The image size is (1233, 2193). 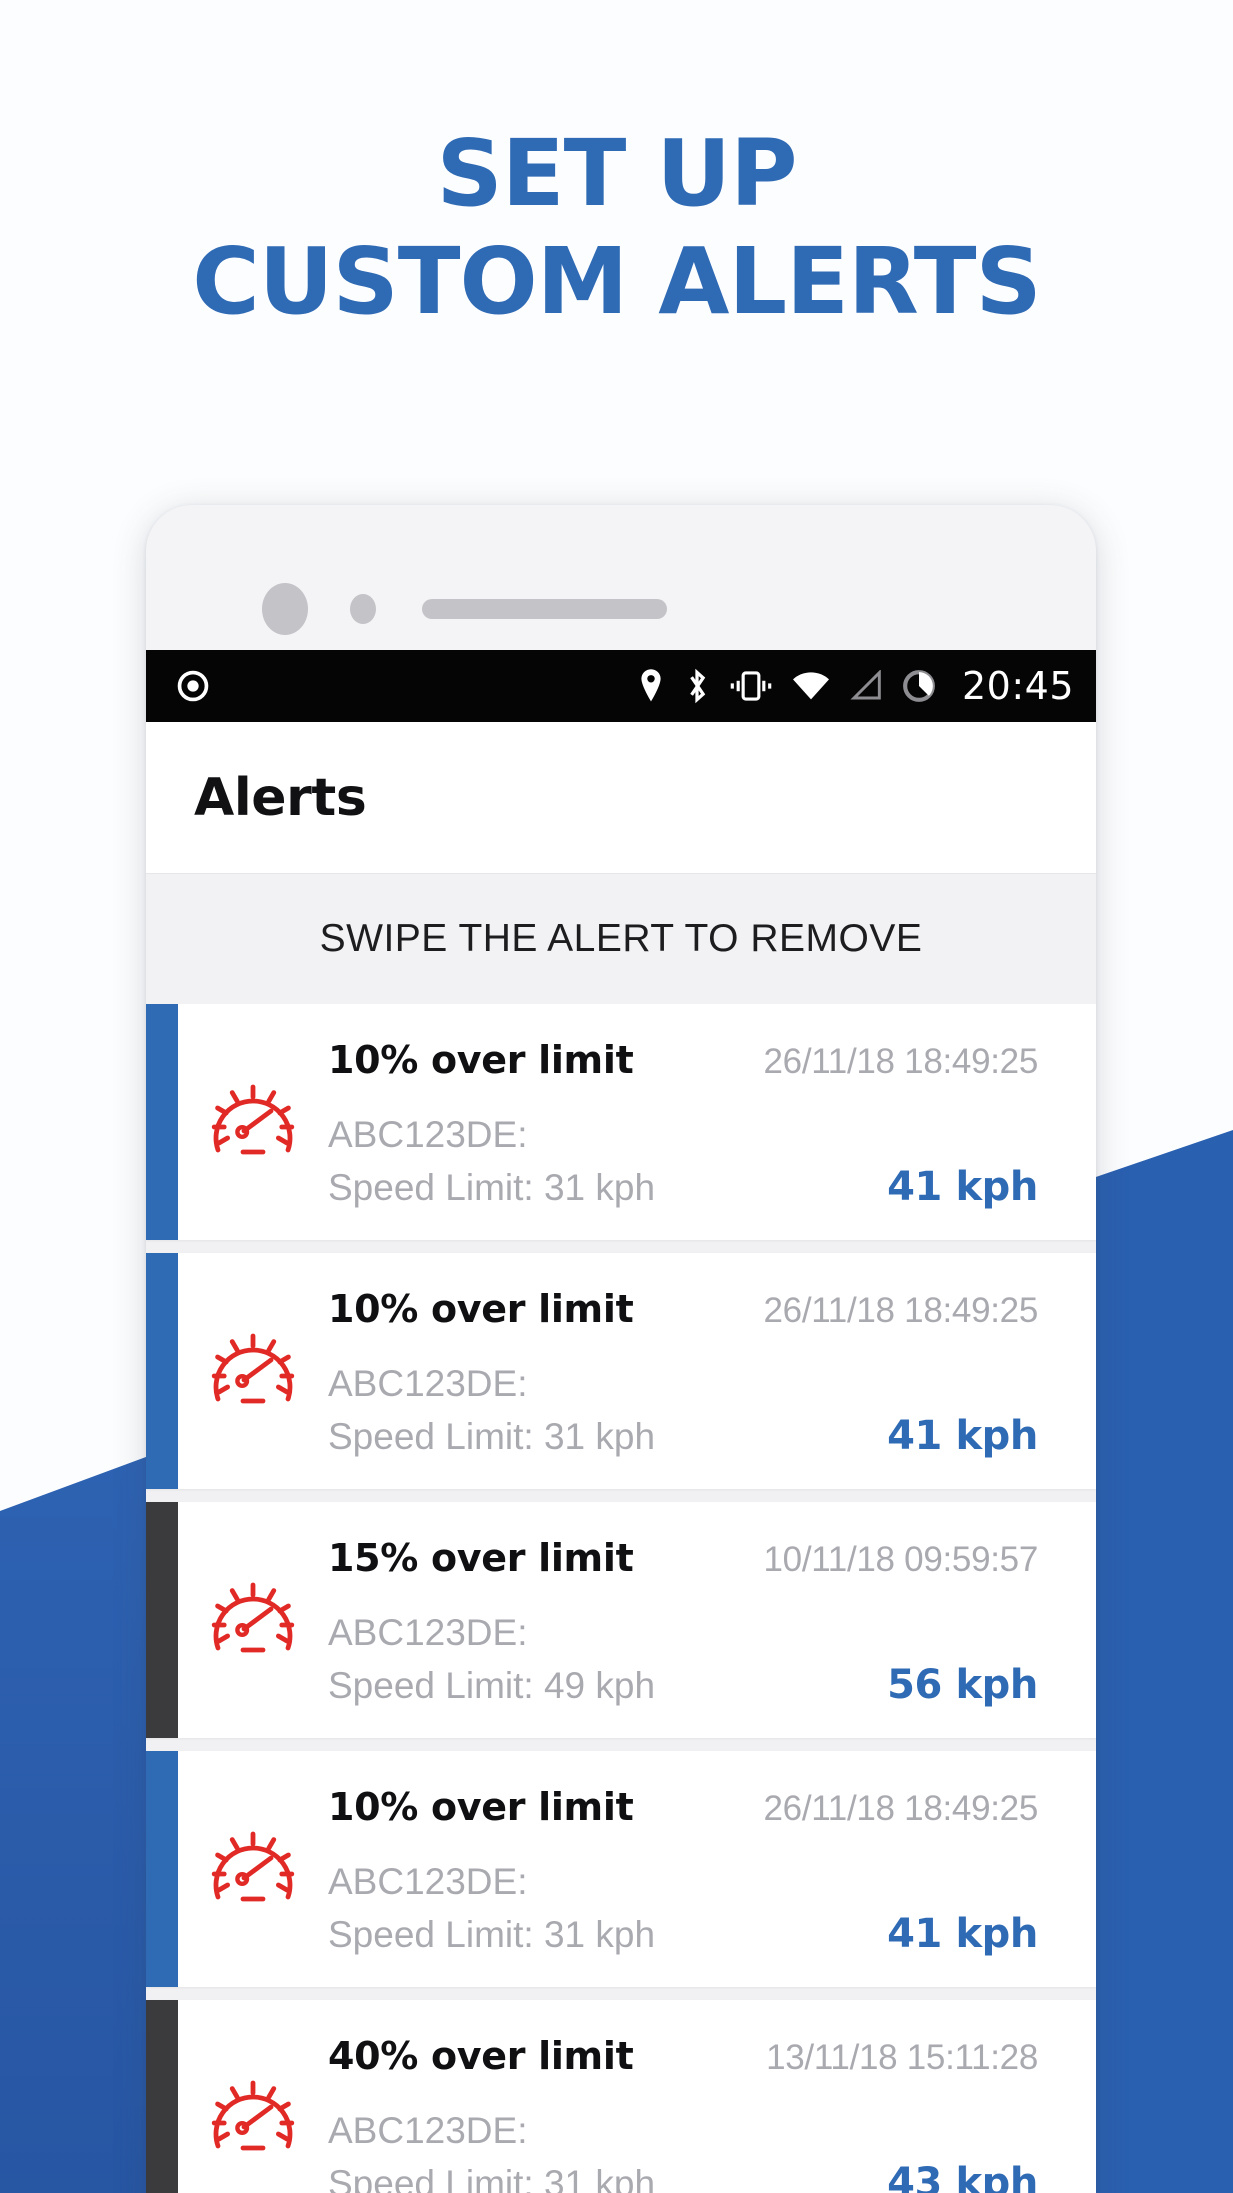 I want to click on alert-footer-row: Speed Limit: 31 kph 43 kph, so click(x=683, y=2172).